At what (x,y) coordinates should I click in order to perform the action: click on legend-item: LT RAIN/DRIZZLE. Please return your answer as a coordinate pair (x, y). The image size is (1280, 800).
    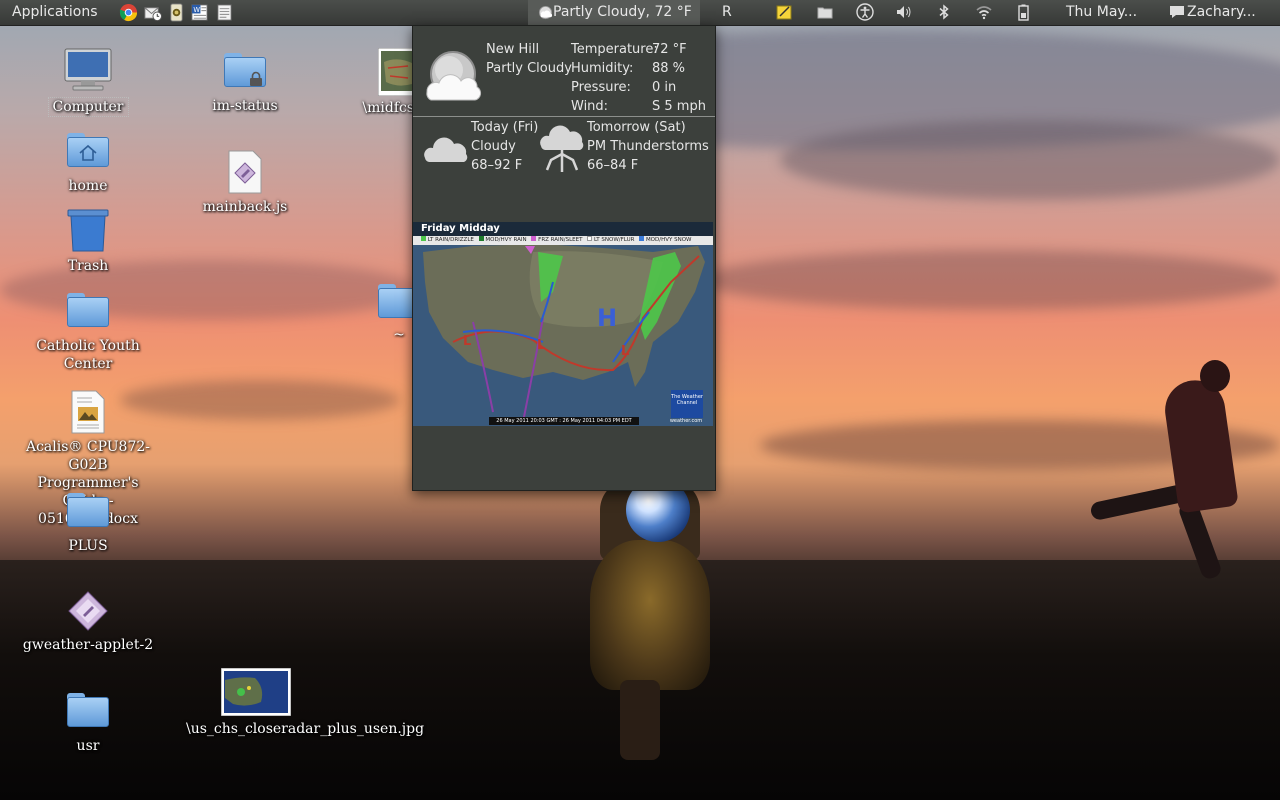
    Looking at the image, I should click on (450, 240).